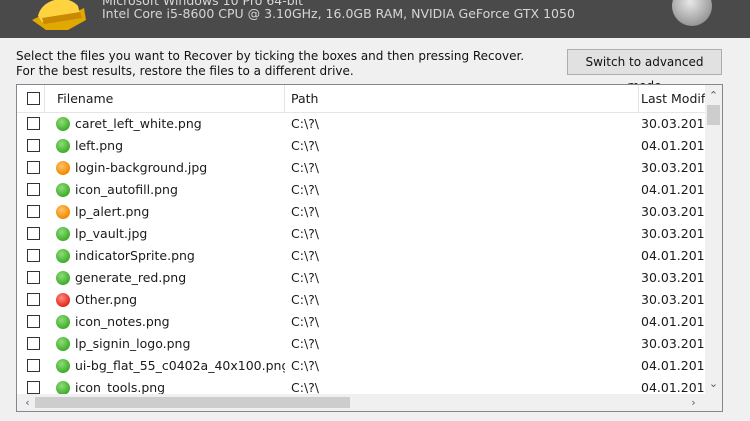  What do you see at coordinates (99, 145) in the screenshot?
I see `file-name: left.png` at bounding box center [99, 145].